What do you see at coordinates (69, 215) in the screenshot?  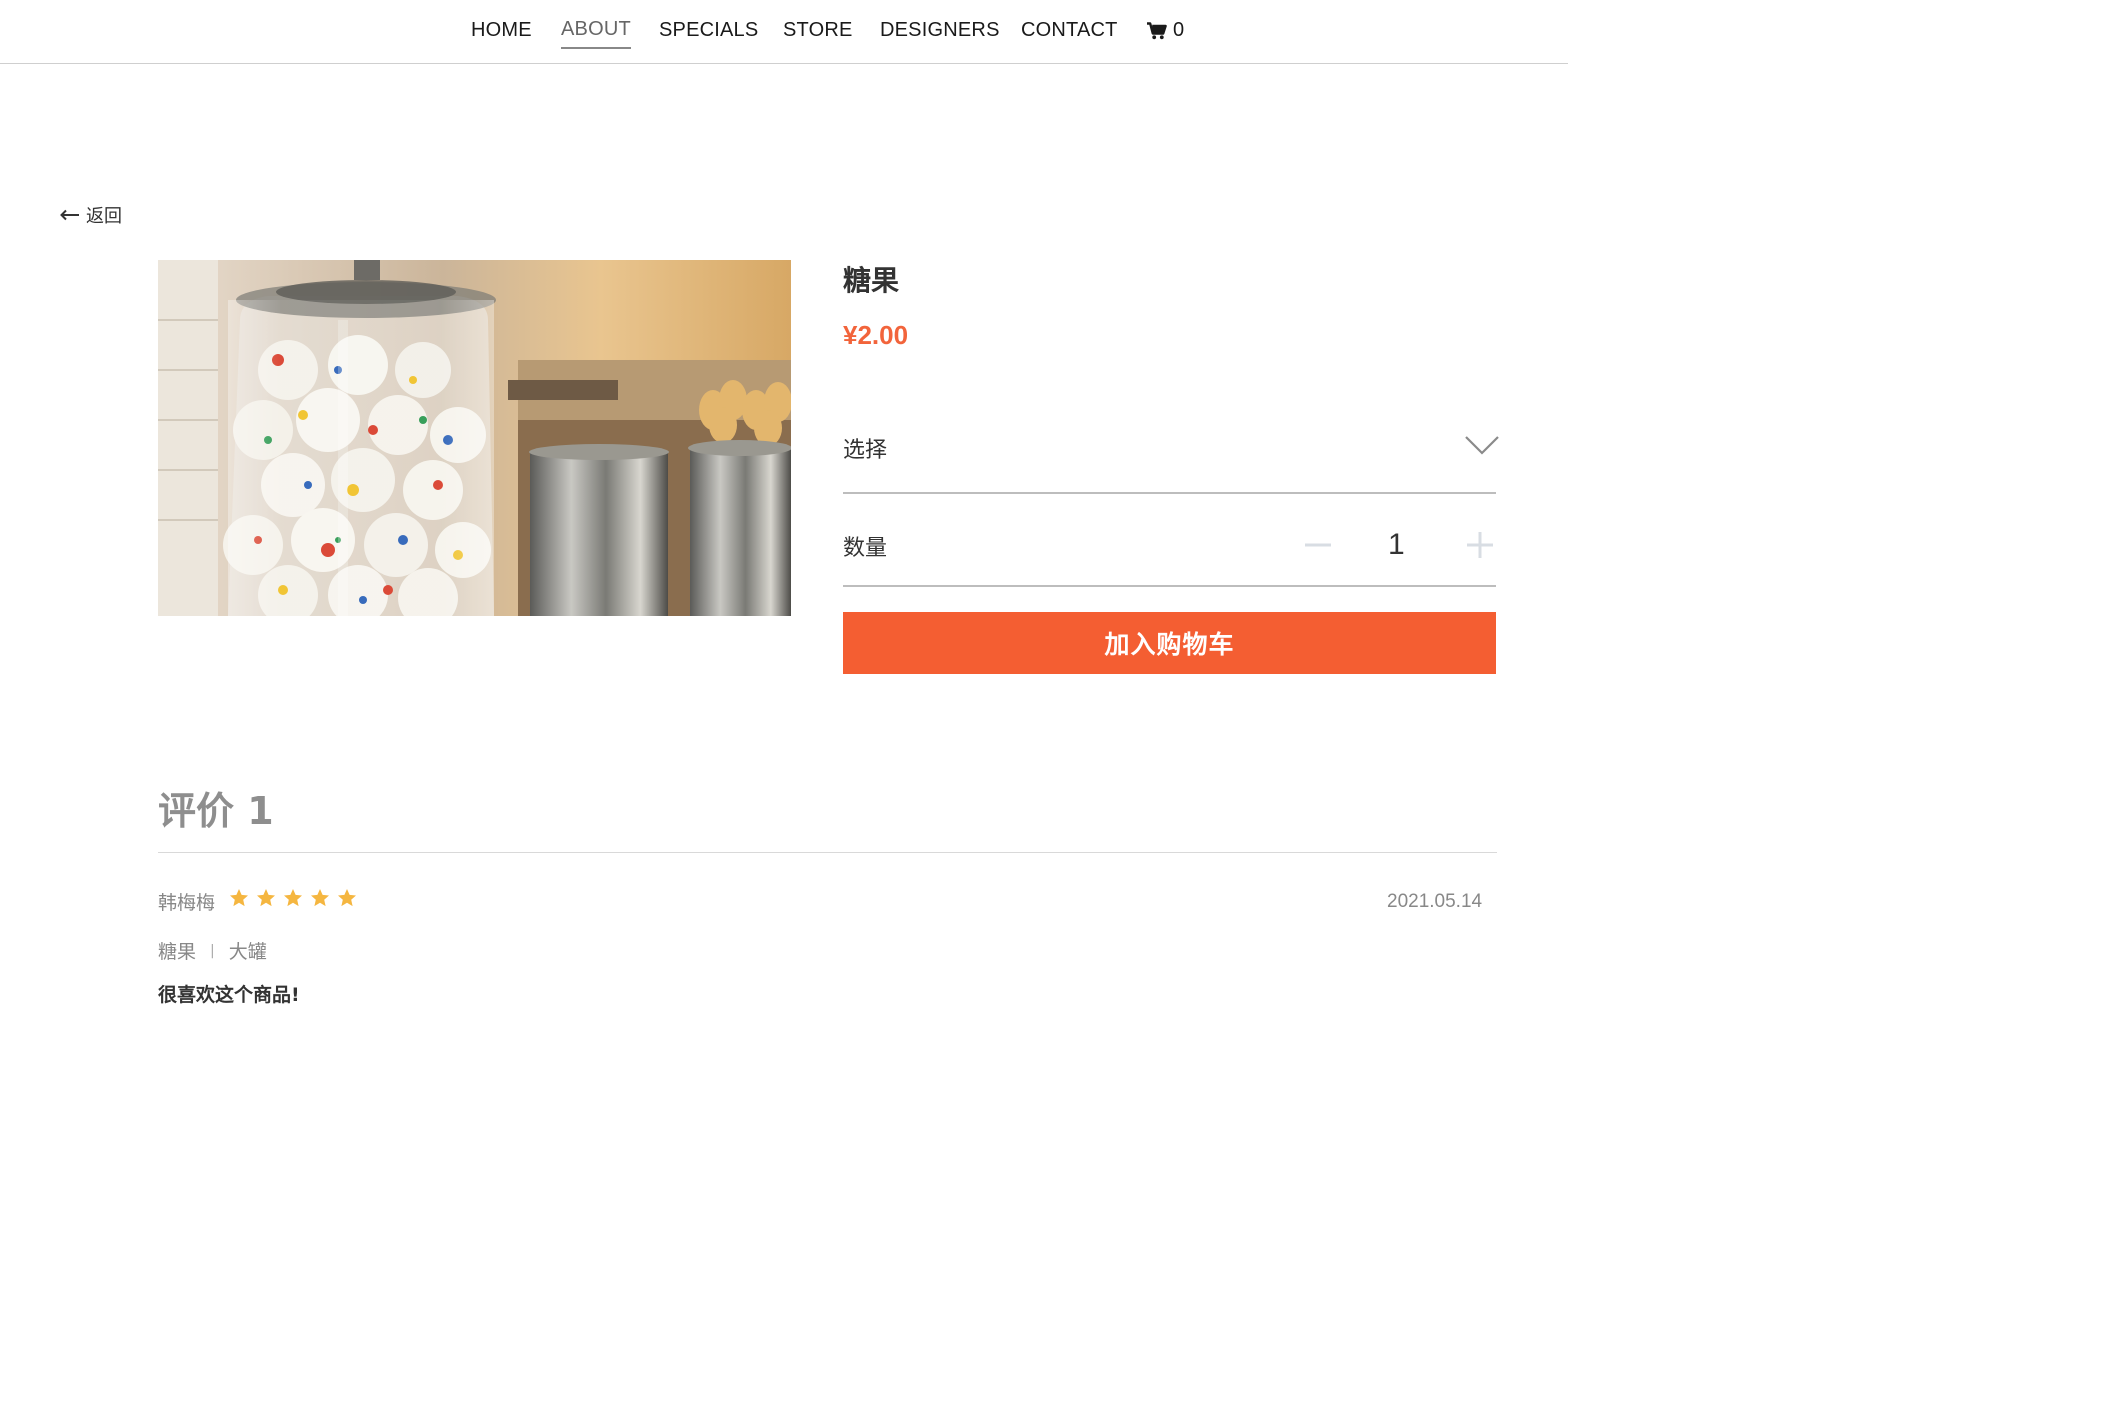 I see `arrow-left-icon` at bounding box center [69, 215].